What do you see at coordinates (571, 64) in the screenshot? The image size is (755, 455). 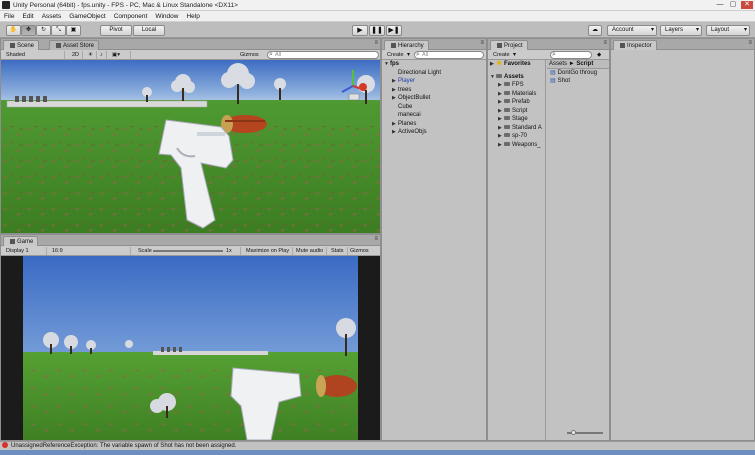 I see `breadcrumb-sep: ►` at bounding box center [571, 64].